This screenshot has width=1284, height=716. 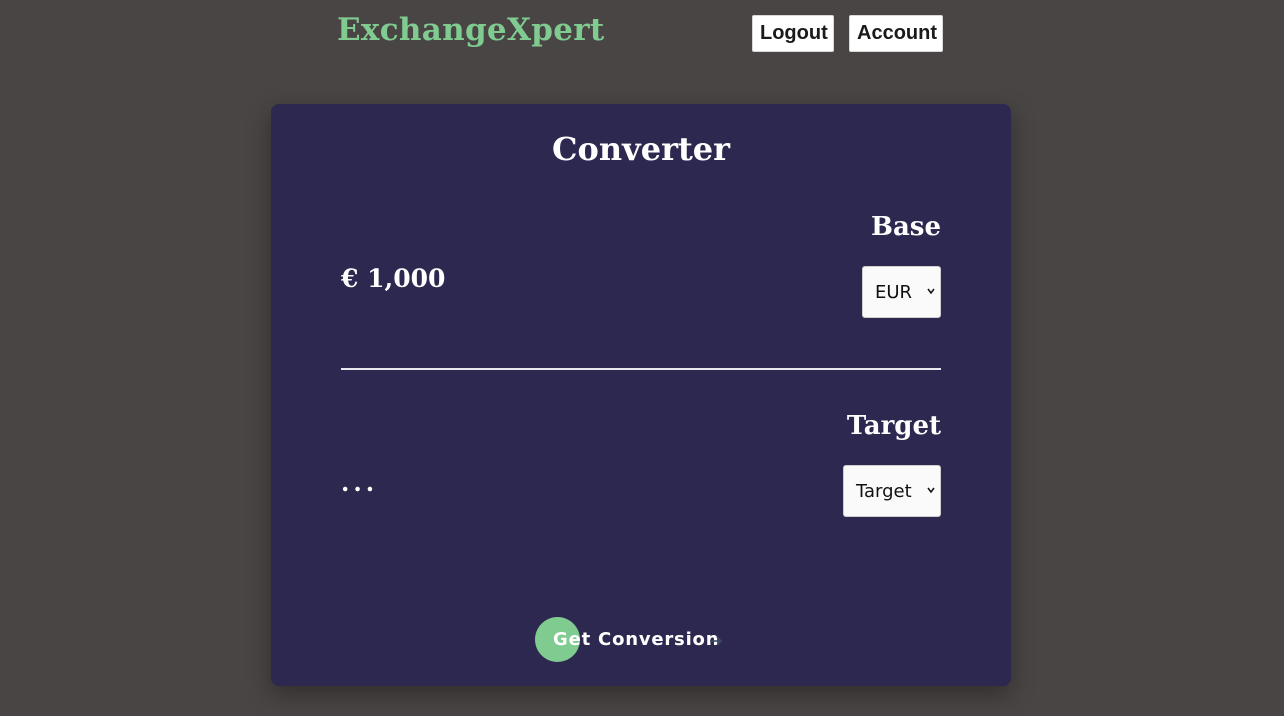 I want to click on base-amount: € 1,000, so click(x=393, y=278).